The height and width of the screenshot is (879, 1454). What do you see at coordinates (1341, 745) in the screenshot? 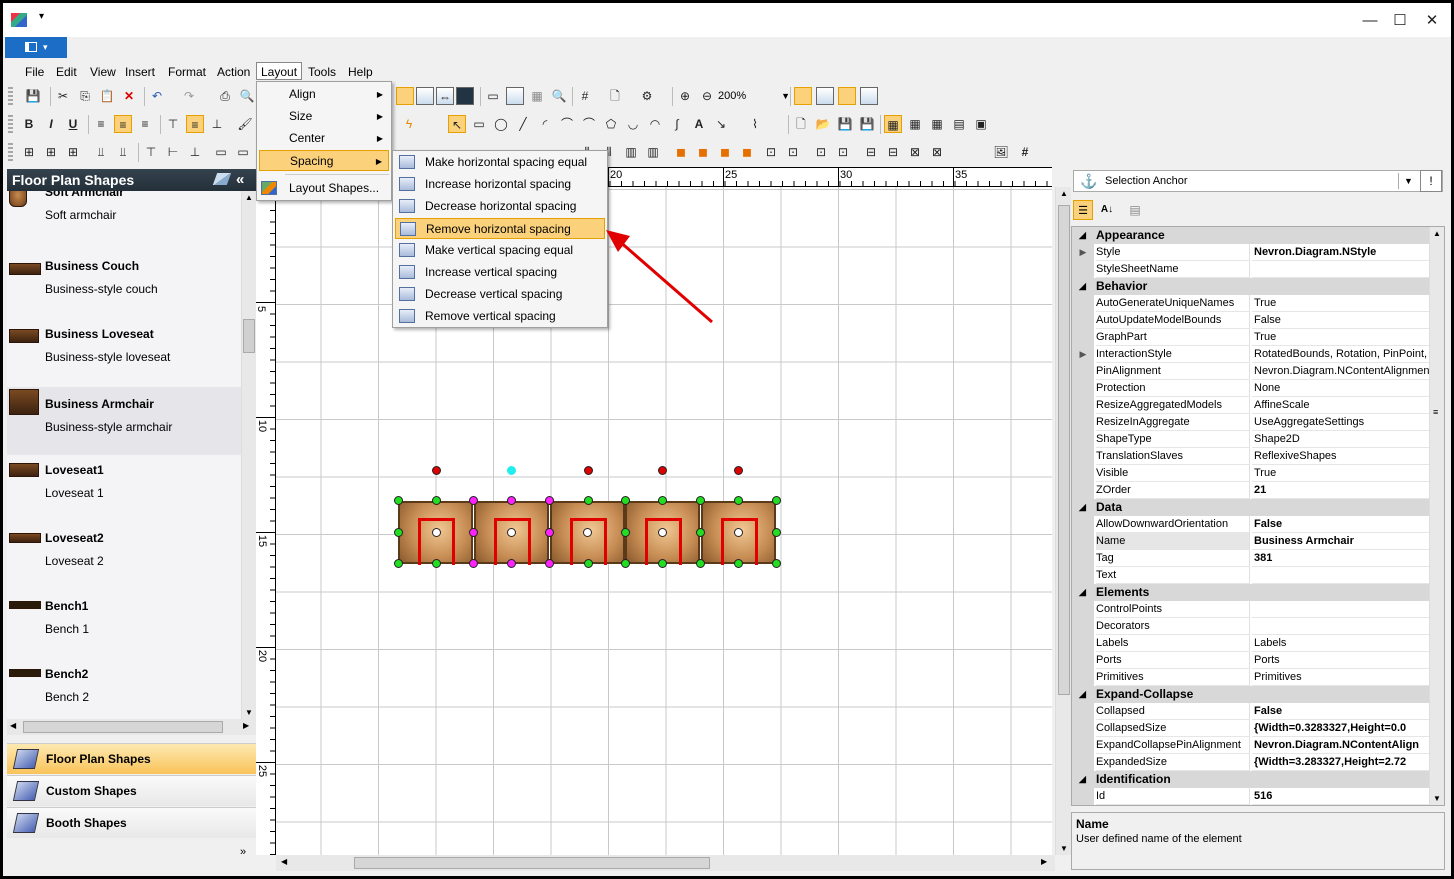
I see `property-value: Nevron.Diagram.NContentAlign` at bounding box center [1341, 745].